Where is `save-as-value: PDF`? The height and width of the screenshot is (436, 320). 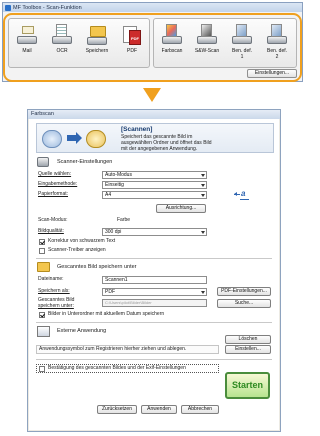 save-as-value: PDF is located at coordinates (110, 292).